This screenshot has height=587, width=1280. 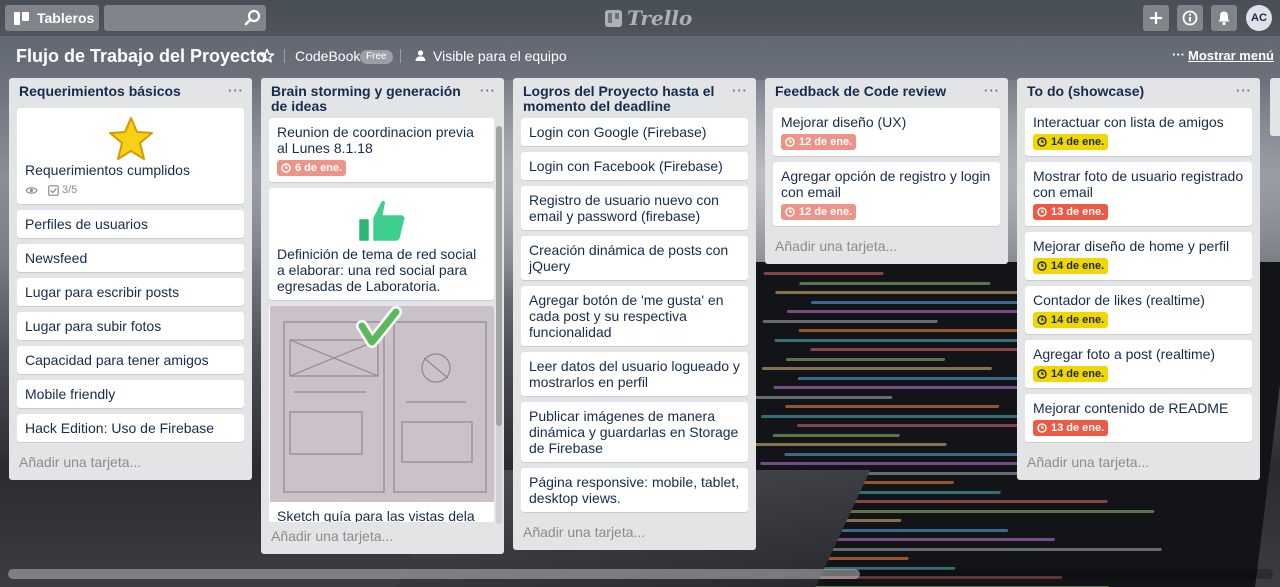 What do you see at coordinates (648, 18) in the screenshot?
I see `trello-logo: Trello` at bounding box center [648, 18].